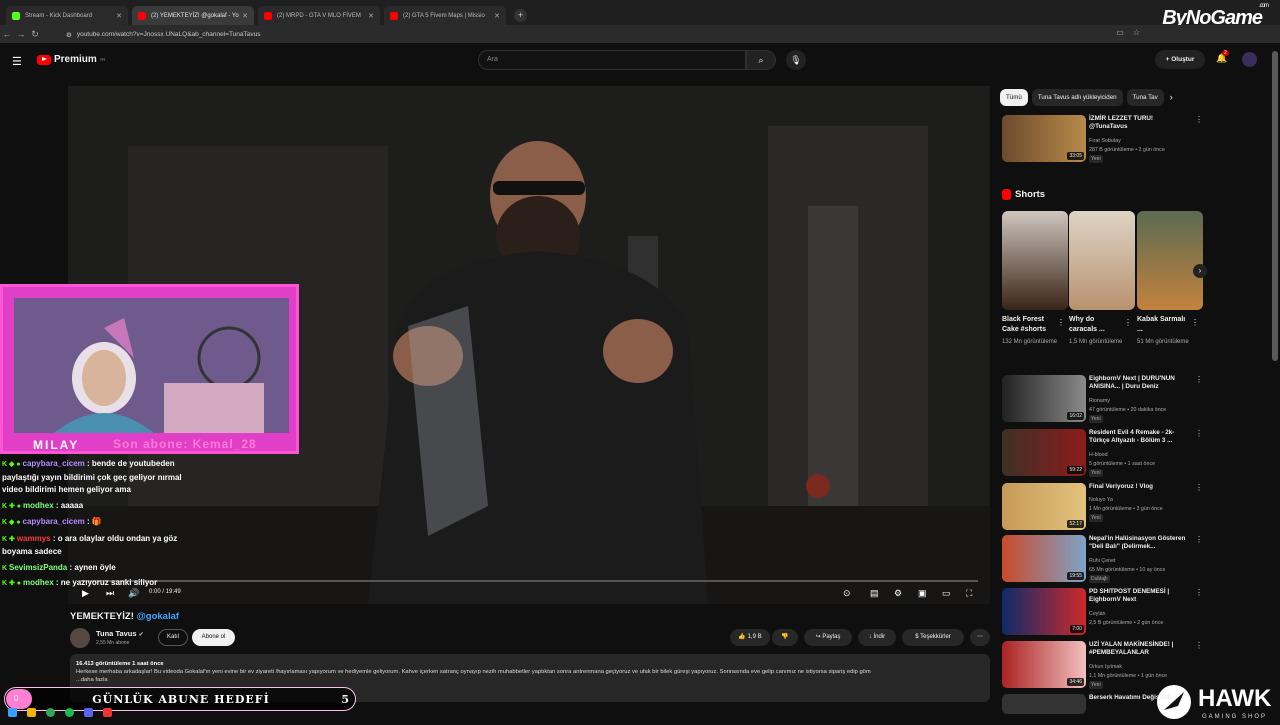 The height and width of the screenshot is (725, 1280). What do you see at coordinates (17, 61) in the screenshot?
I see `hamburger-menu-icon: ☰` at bounding box center [17, 61].